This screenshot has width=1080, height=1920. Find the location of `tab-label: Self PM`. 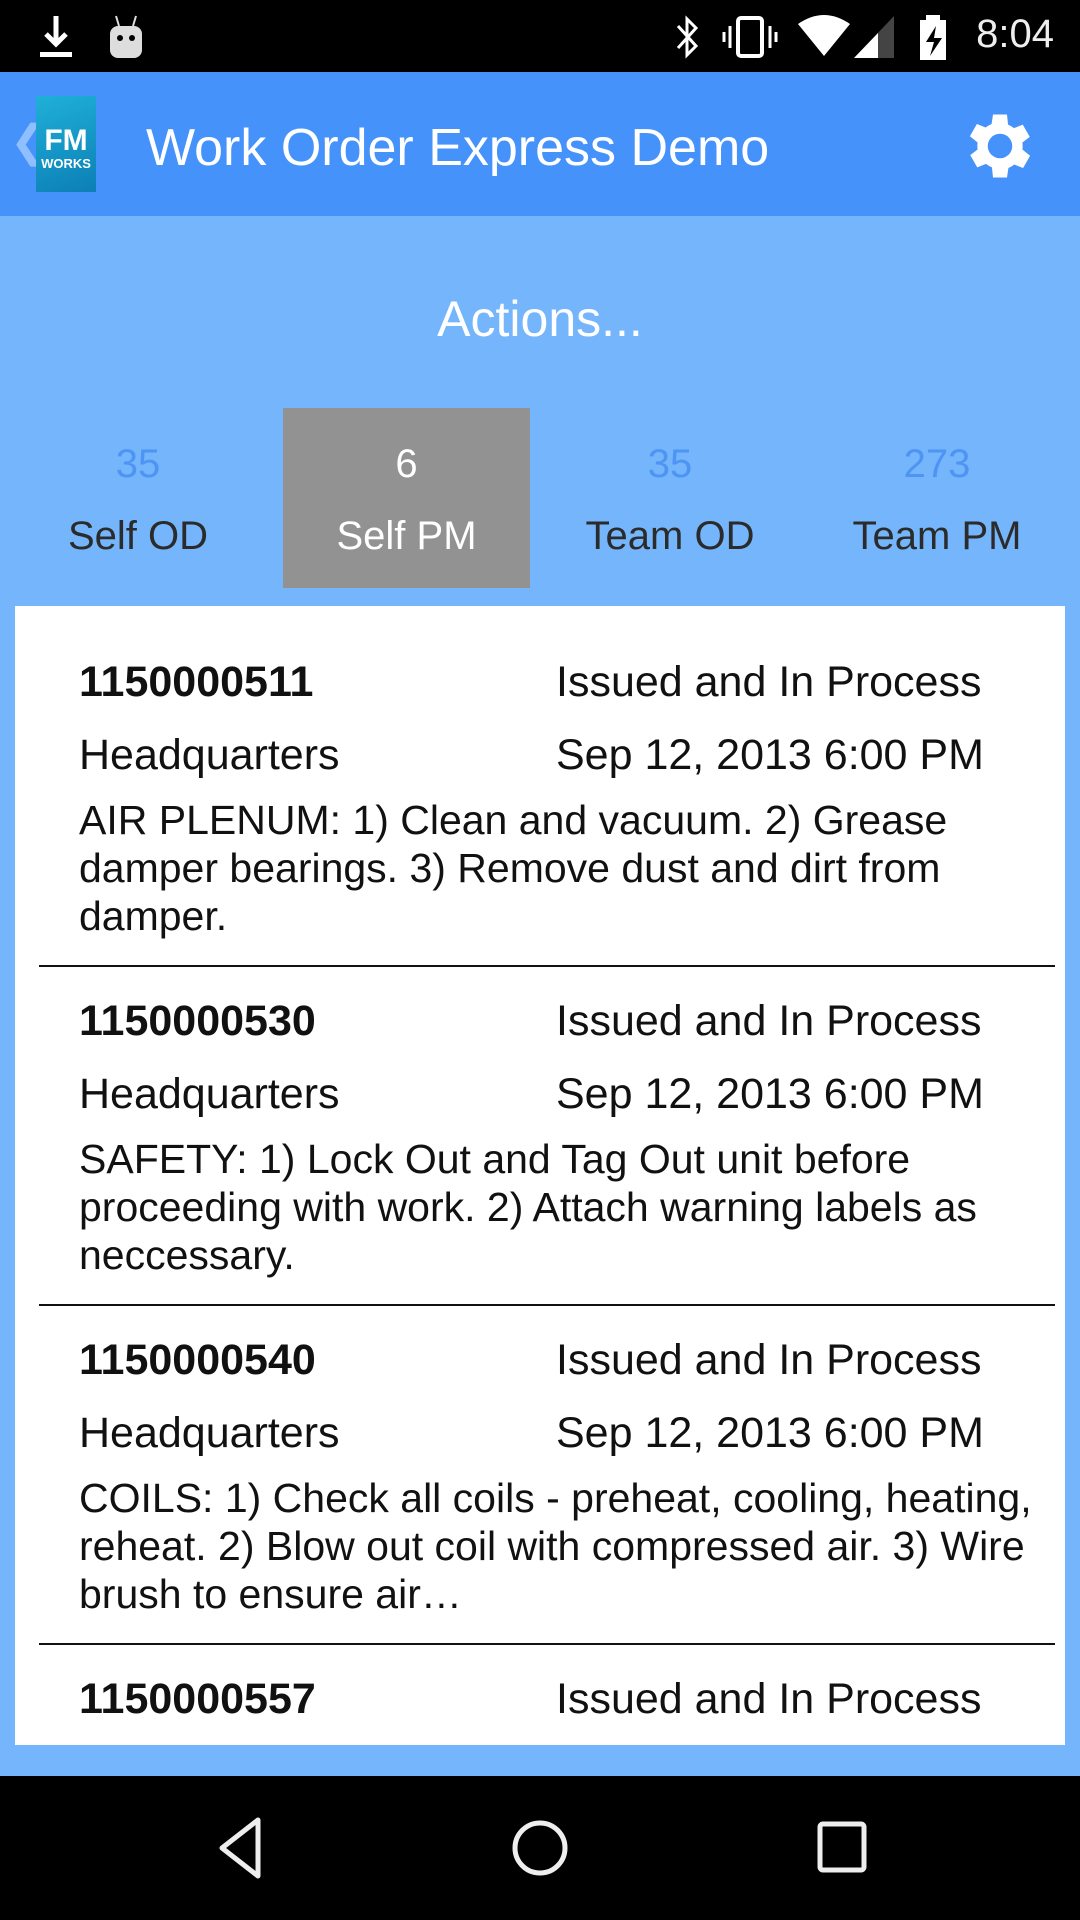

tab-label: Self PM is located at coordinates (406, 536).